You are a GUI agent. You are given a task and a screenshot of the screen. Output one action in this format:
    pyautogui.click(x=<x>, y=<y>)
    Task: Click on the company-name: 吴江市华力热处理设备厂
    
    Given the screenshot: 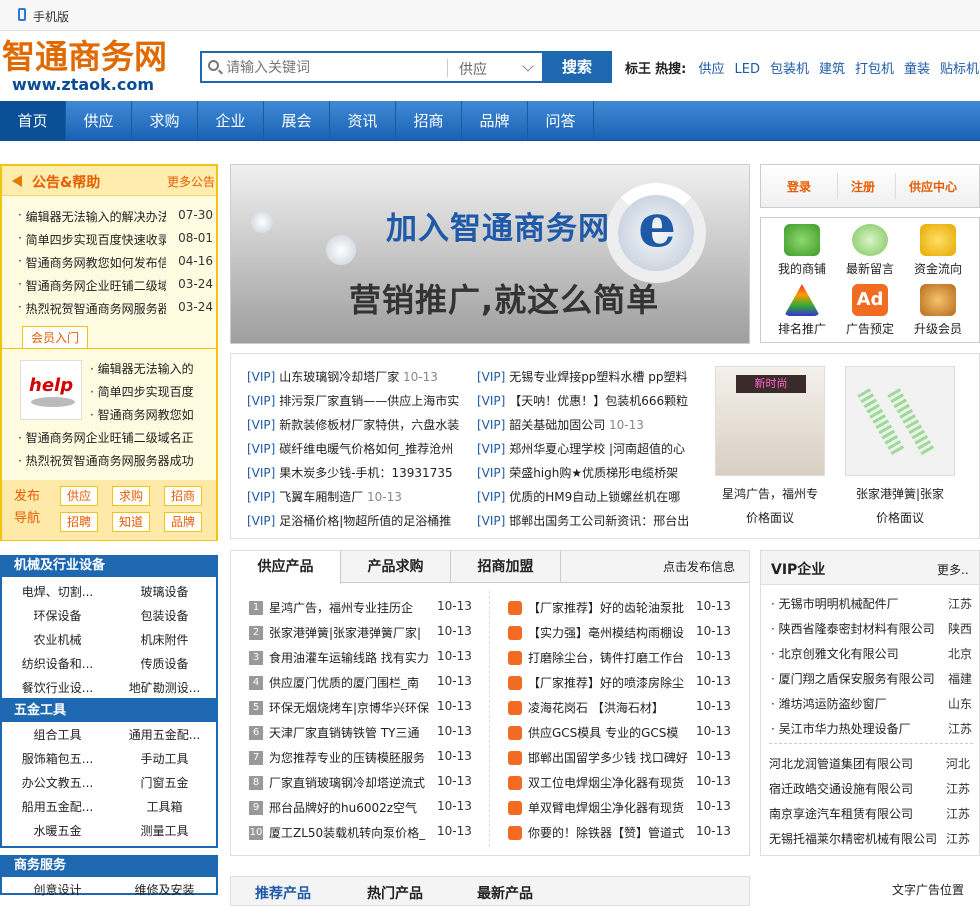 What is the action you would take?
    pyautogui.click(x=845, y=729)
    